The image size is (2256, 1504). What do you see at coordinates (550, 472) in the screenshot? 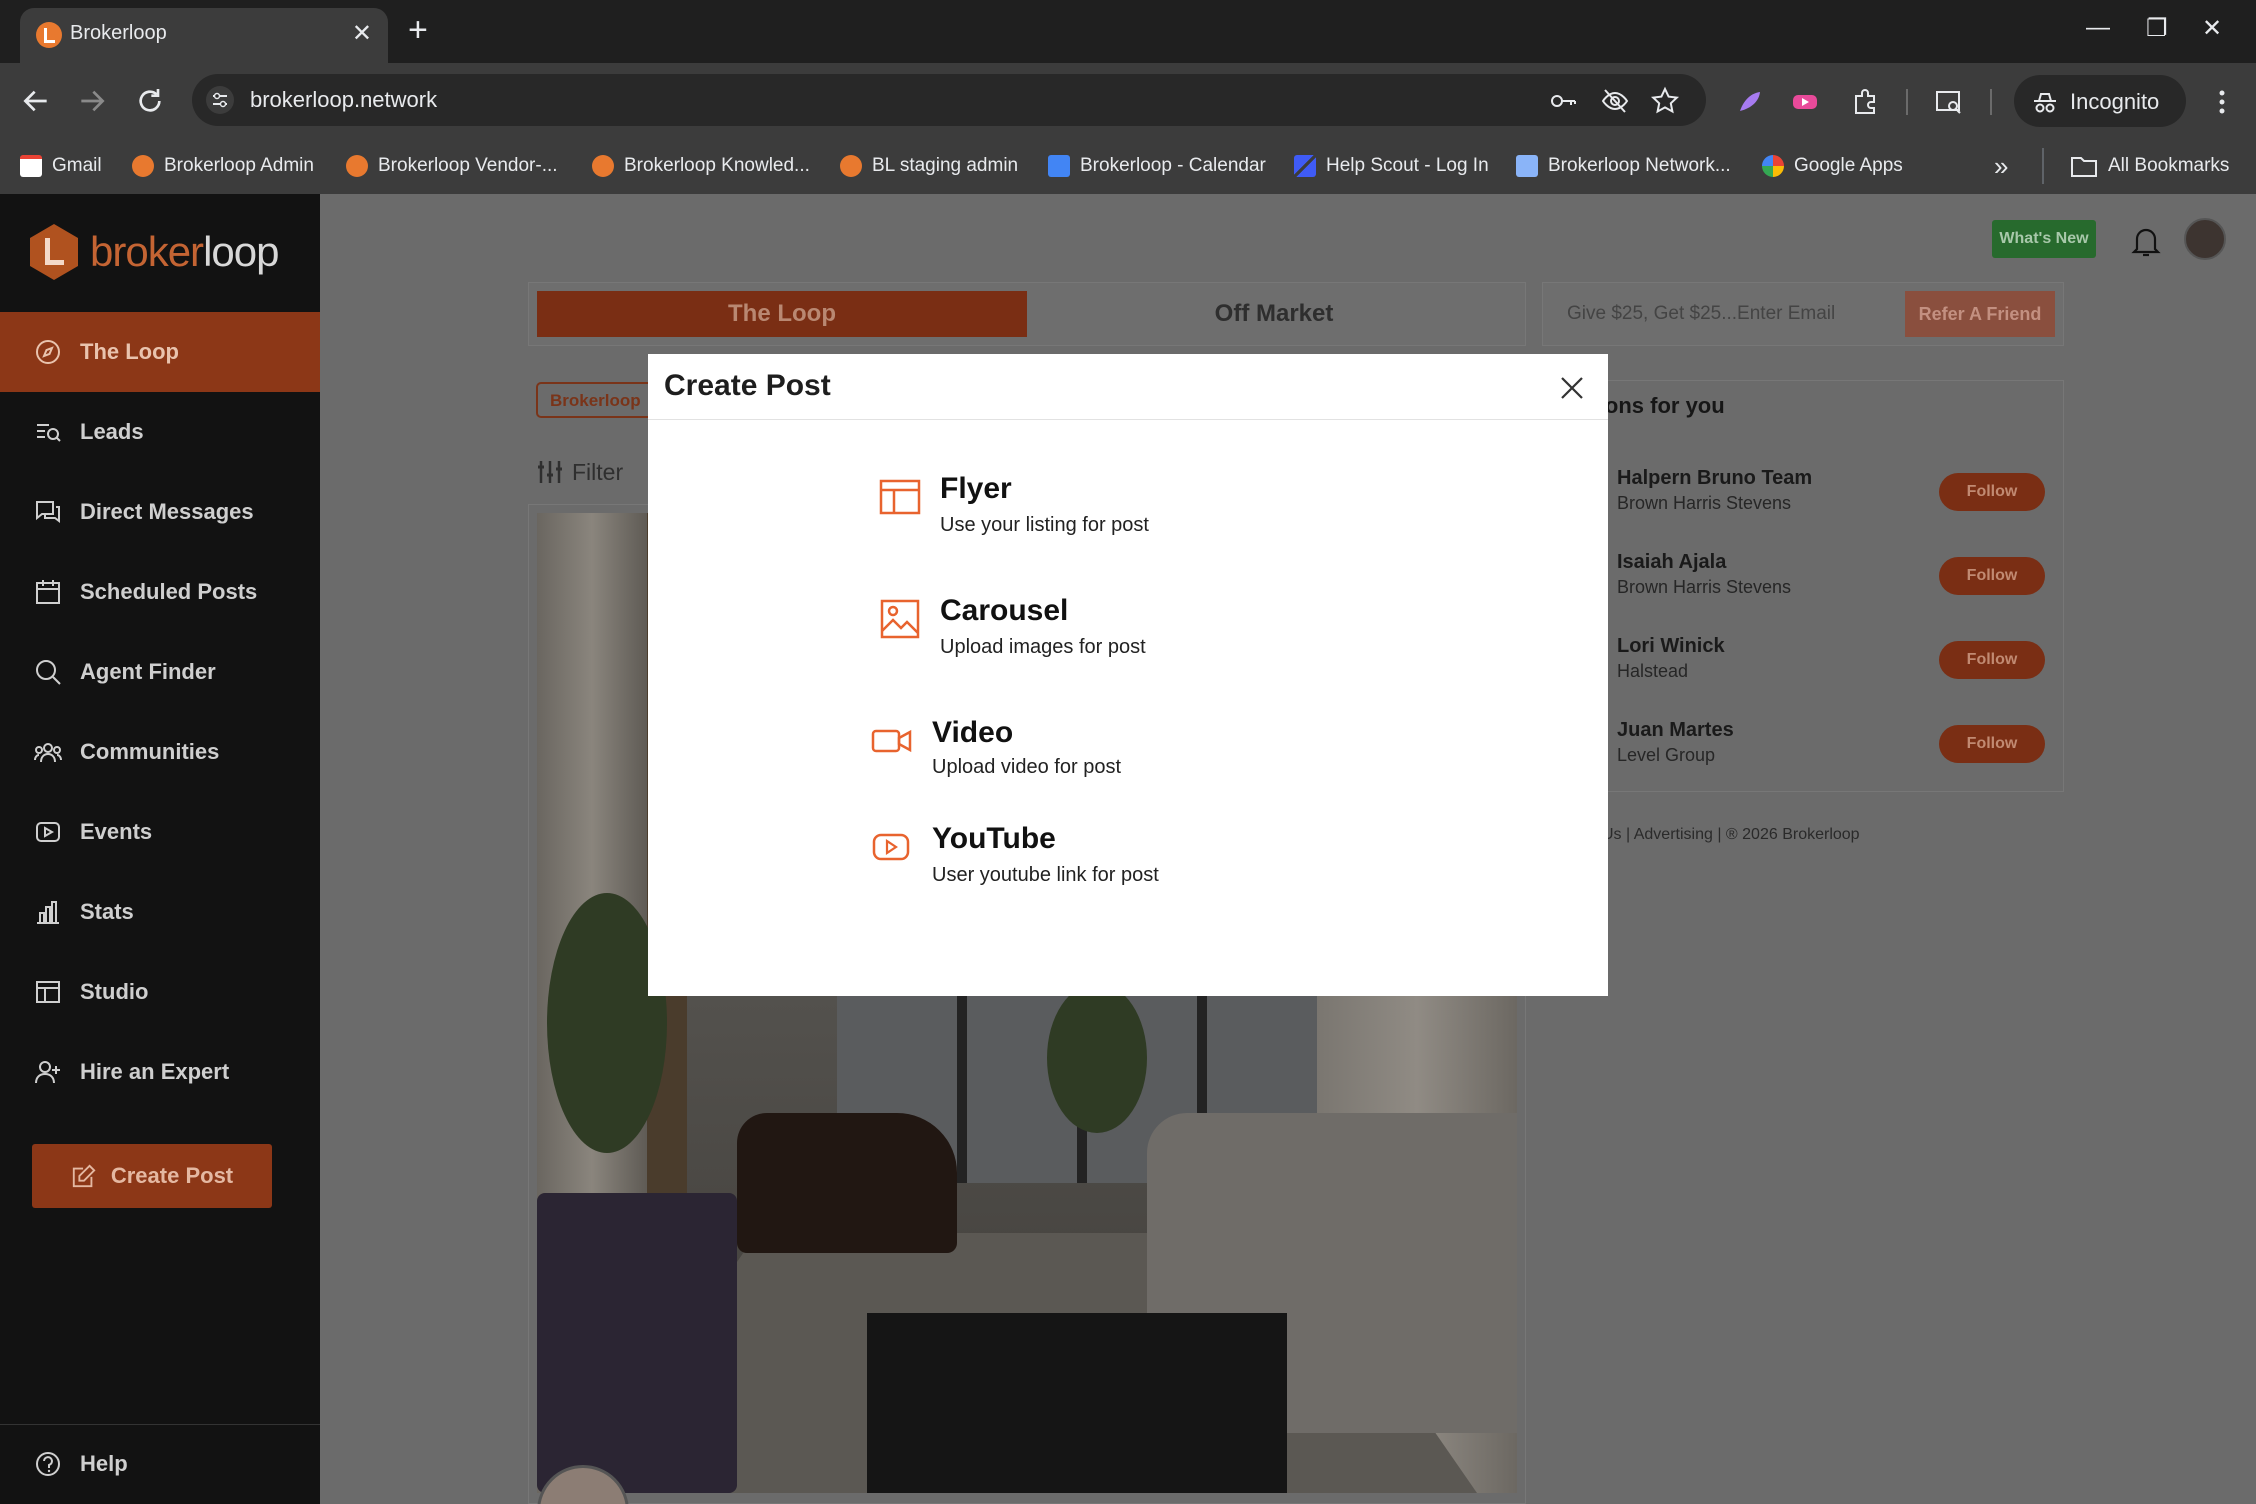
I see `sliders-icon` at bounding box center [550, 472].